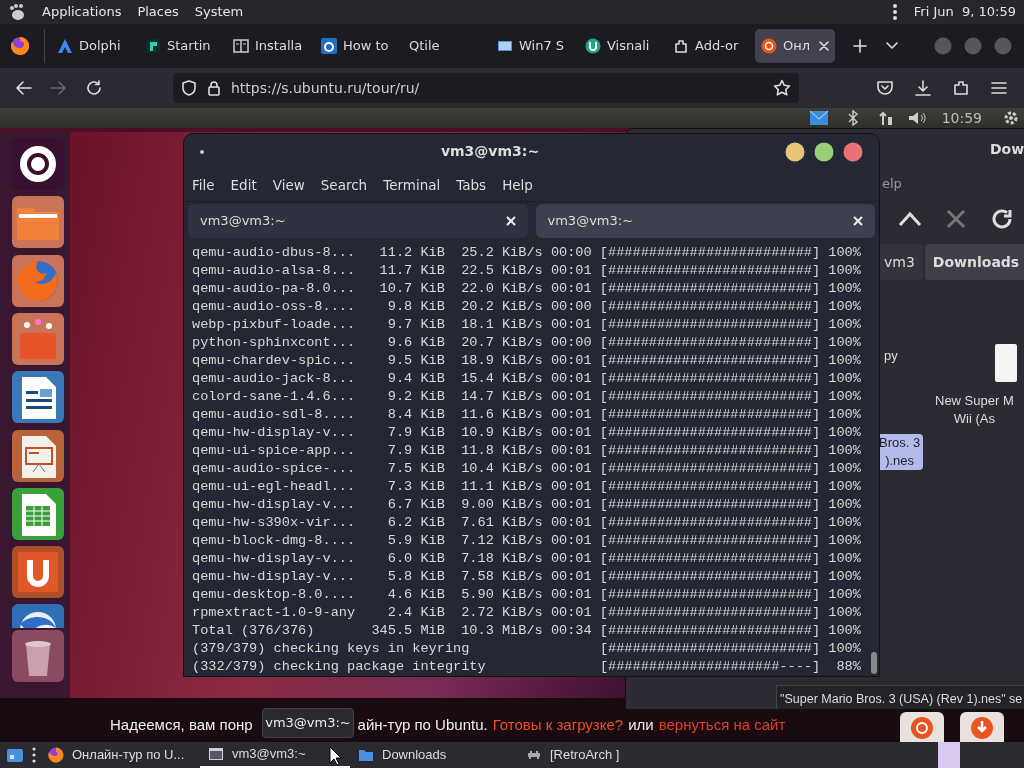 This screenshot has width=1024, height=768. Describe the element at coordinates (795, 151) in the screenshot. I see `minimize-button` at that location.